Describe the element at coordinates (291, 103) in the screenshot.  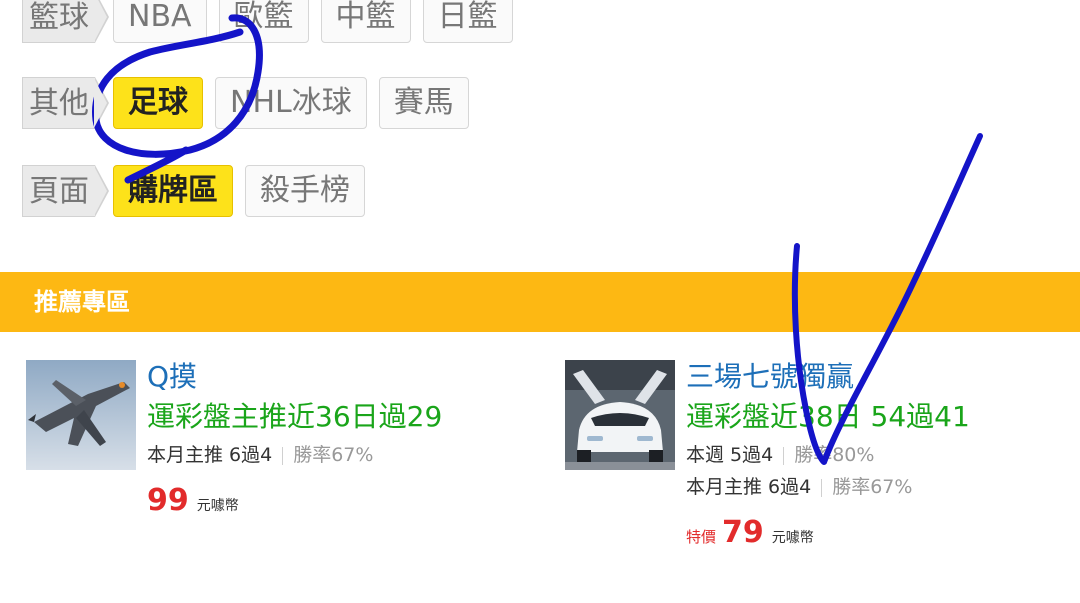
I see `chip-nhl-hockey: NHL冰球` at that location.